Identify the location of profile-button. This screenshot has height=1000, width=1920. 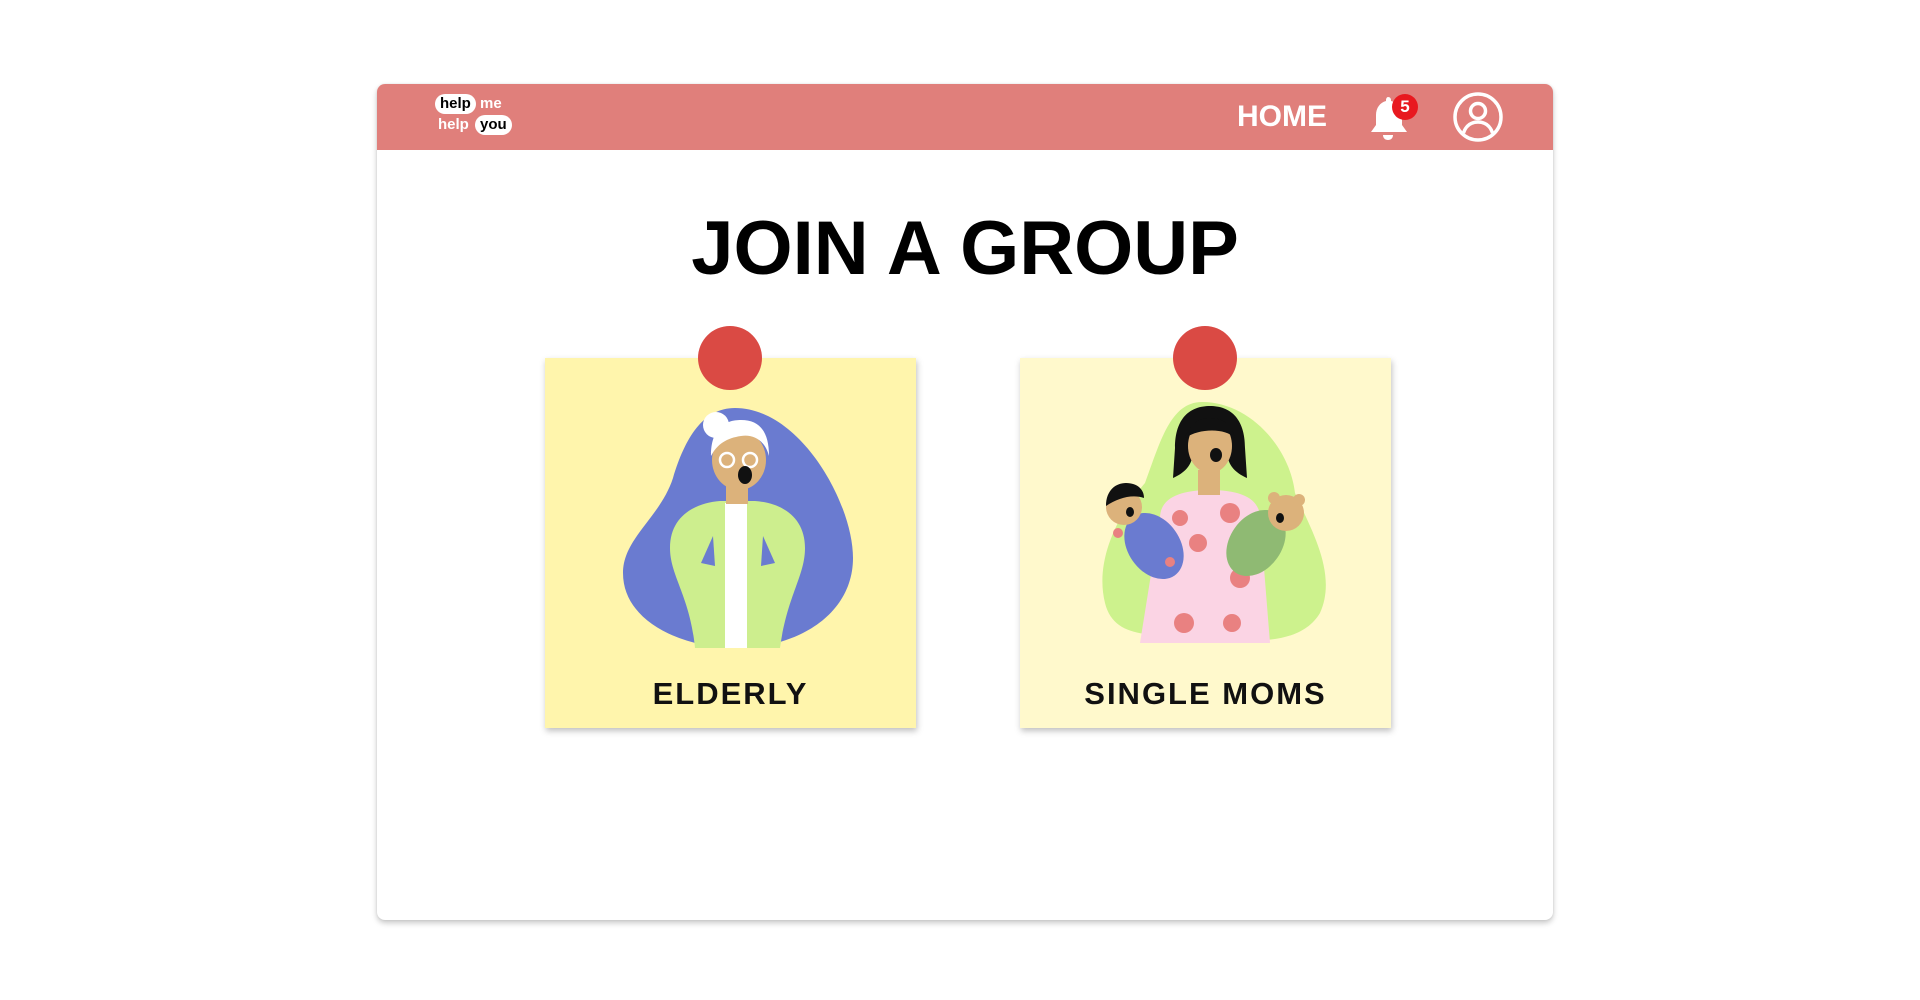
(1478, 117).